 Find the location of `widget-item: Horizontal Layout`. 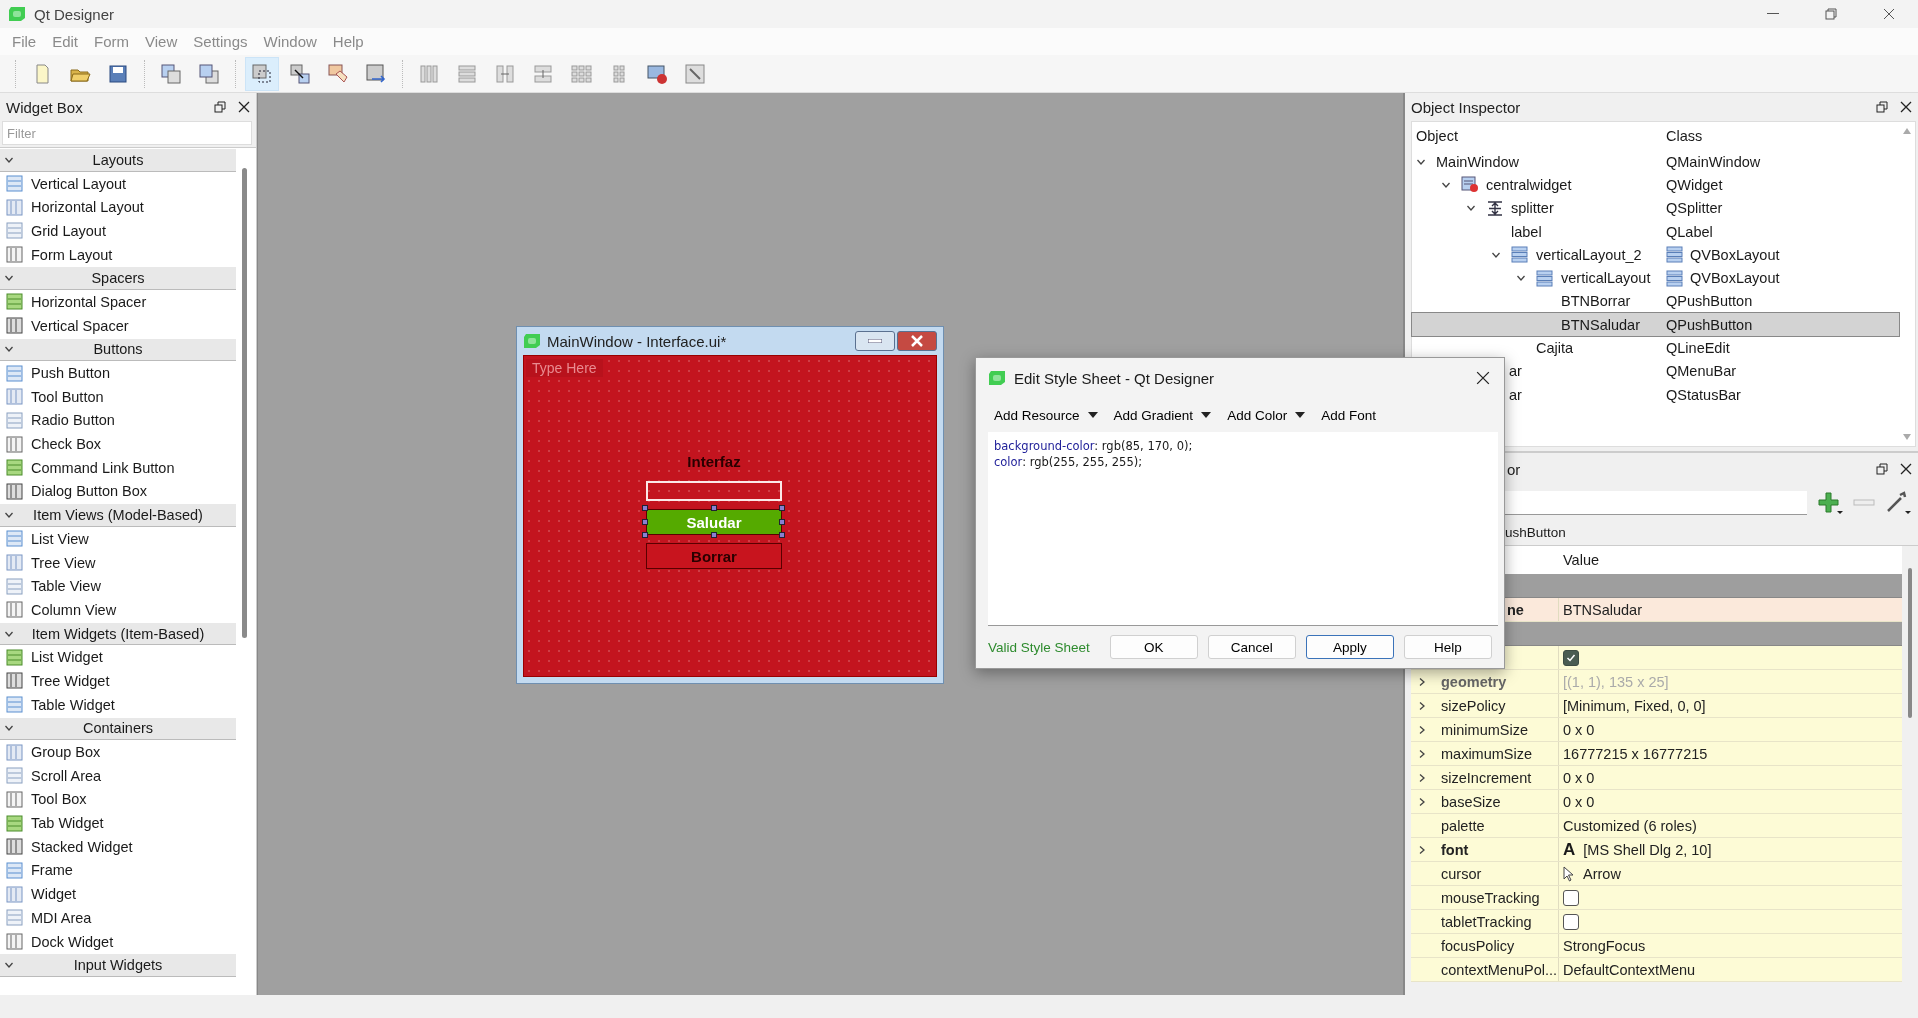

widget-item: Horizontal Layout is located at coordinates (87, 207).